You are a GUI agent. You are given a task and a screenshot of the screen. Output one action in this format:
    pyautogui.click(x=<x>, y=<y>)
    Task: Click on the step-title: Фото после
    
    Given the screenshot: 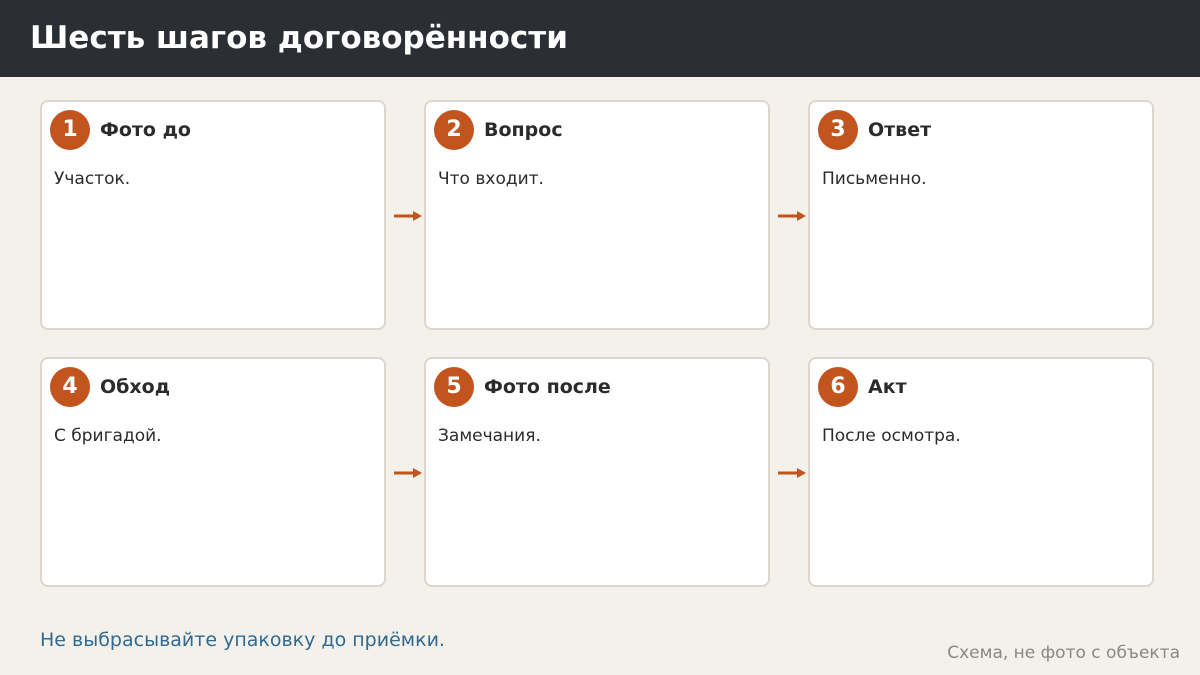 What is the action you would take?
    pyautogui.click(x=547, y=387)
    